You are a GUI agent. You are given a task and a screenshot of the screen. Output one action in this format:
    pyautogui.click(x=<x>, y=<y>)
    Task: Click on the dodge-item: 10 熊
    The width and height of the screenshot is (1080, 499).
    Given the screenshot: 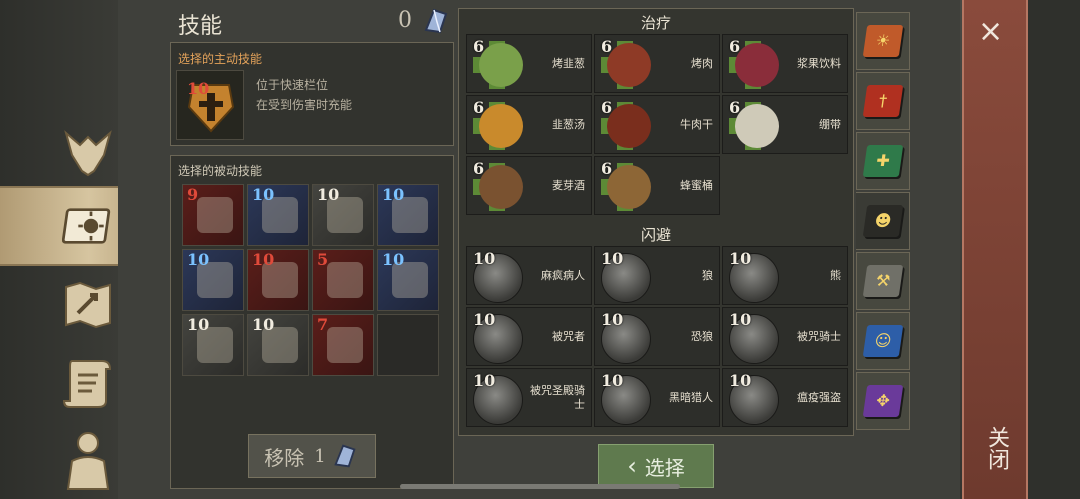 What is the action you would take?
    pyautogui.click(x=785, y=275)
    